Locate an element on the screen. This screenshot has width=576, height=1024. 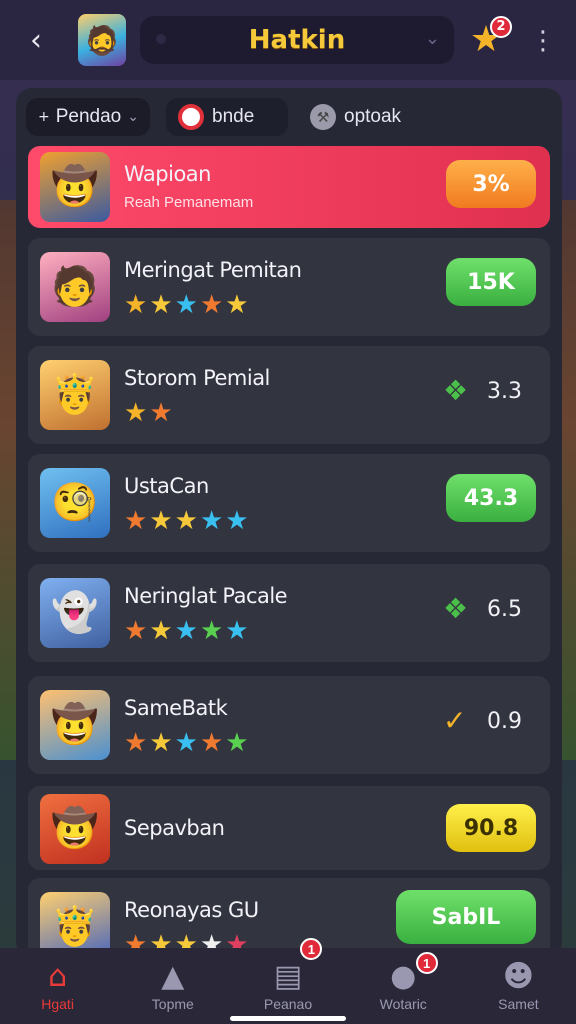
nav-home: ⌂ Hgati is located at coordinates (57, 986).